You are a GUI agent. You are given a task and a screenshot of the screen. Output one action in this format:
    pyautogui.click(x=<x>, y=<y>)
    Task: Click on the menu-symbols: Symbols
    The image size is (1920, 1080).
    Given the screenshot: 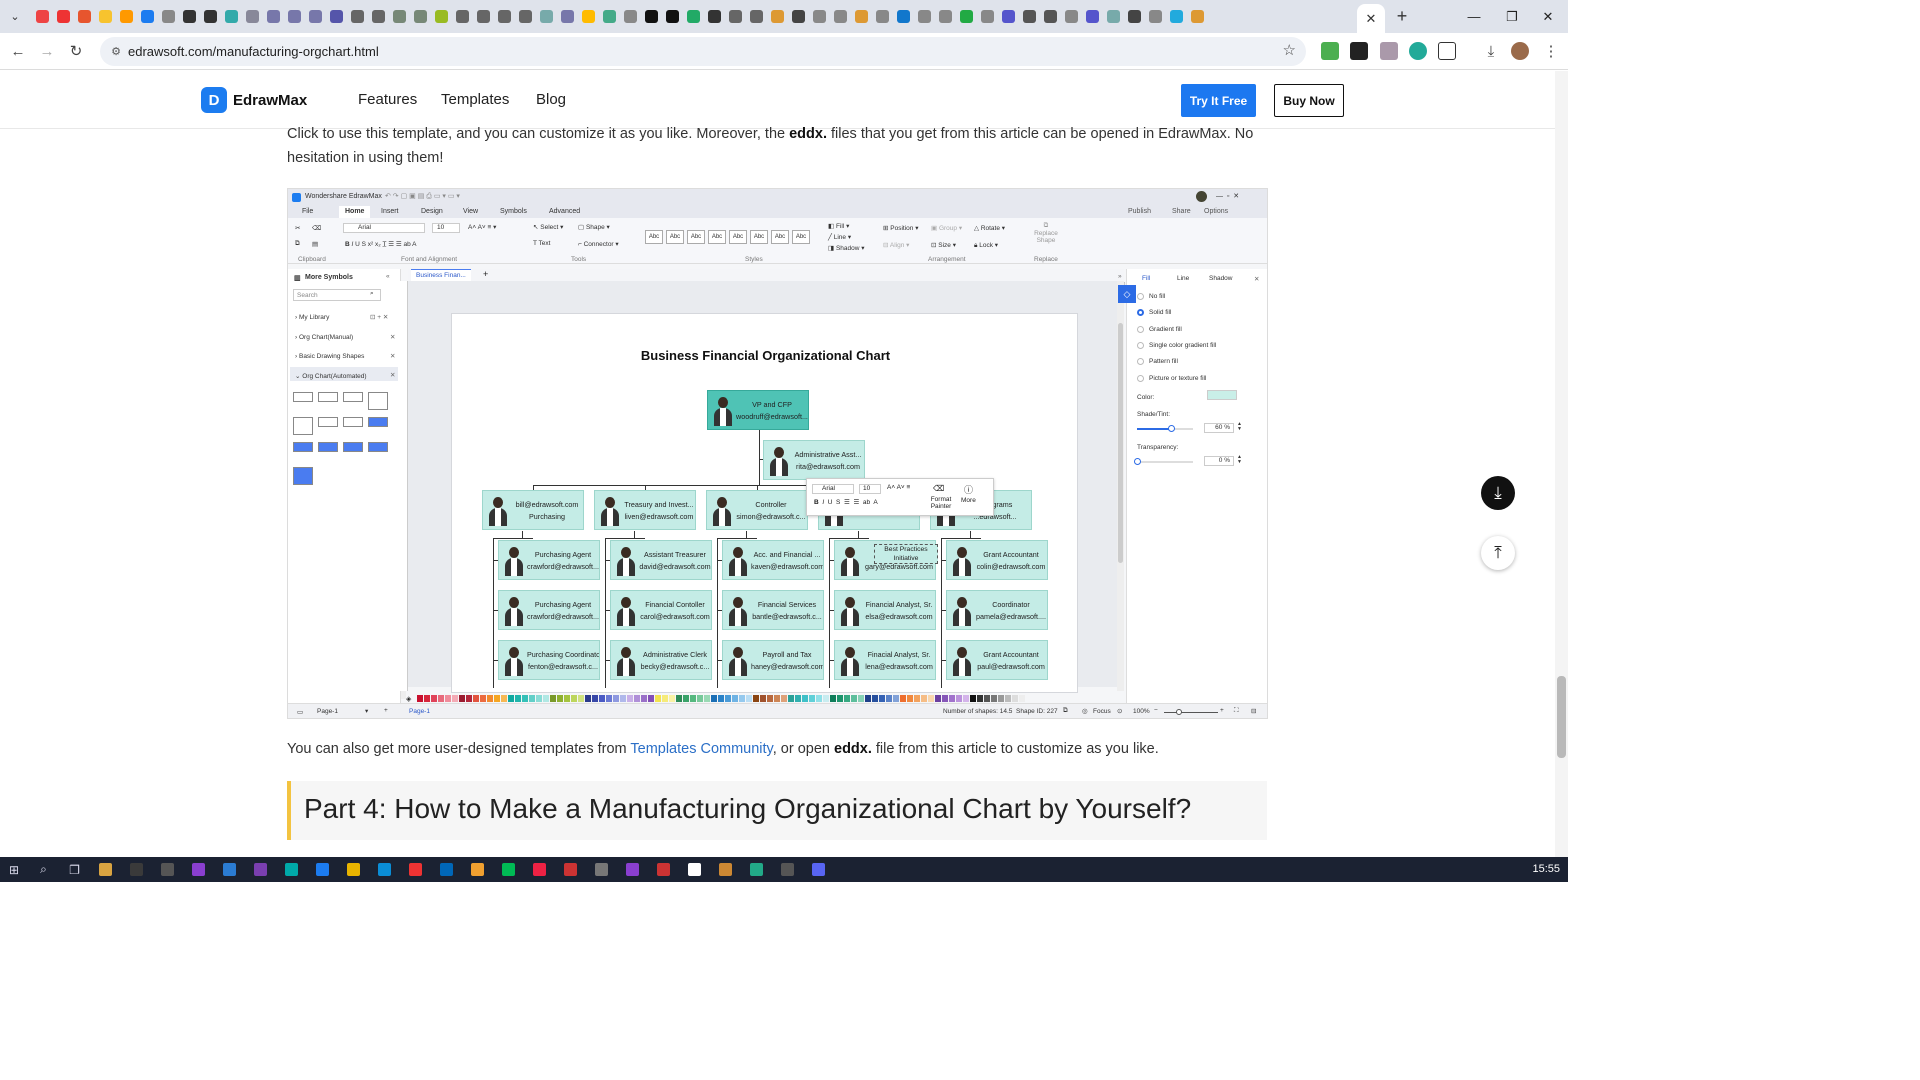 What is the action you would take?
    pyautogui.click(x=513, y=211)
    